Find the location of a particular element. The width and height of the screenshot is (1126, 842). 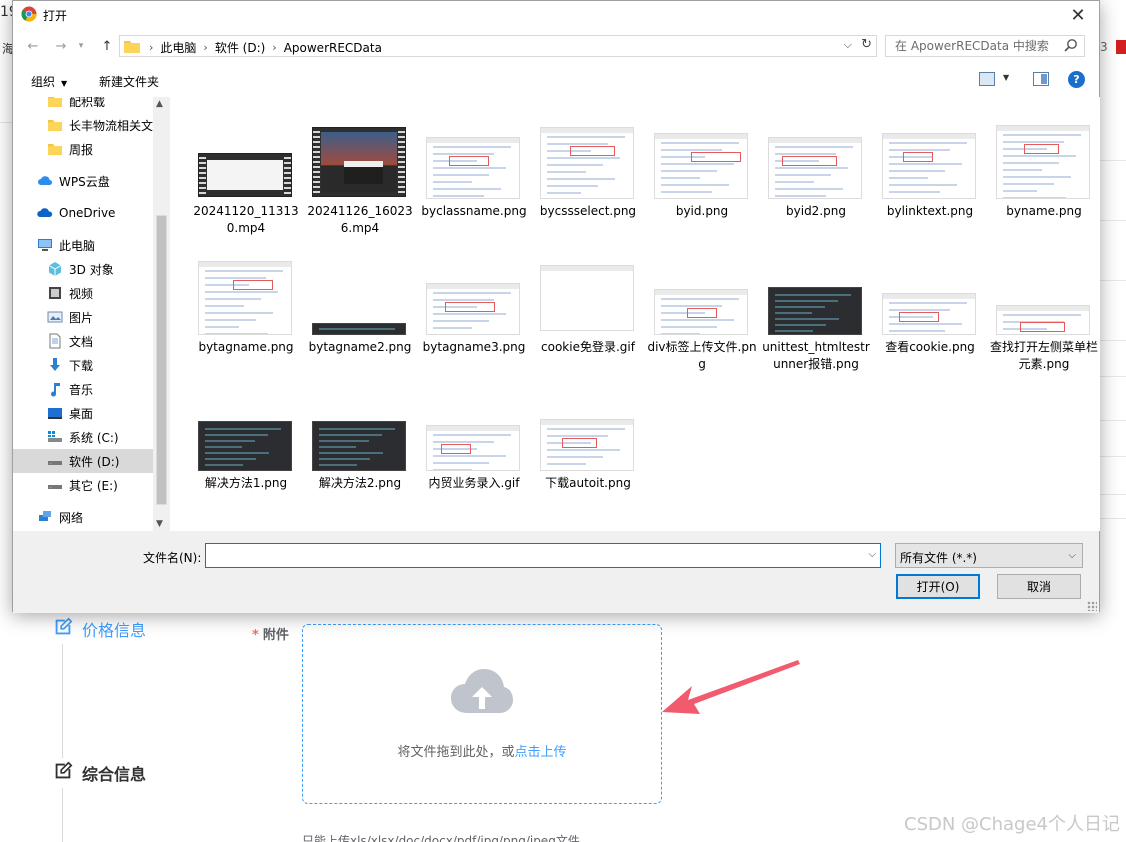

cancel-button: 取消 is located at coordinates (1039, 586).